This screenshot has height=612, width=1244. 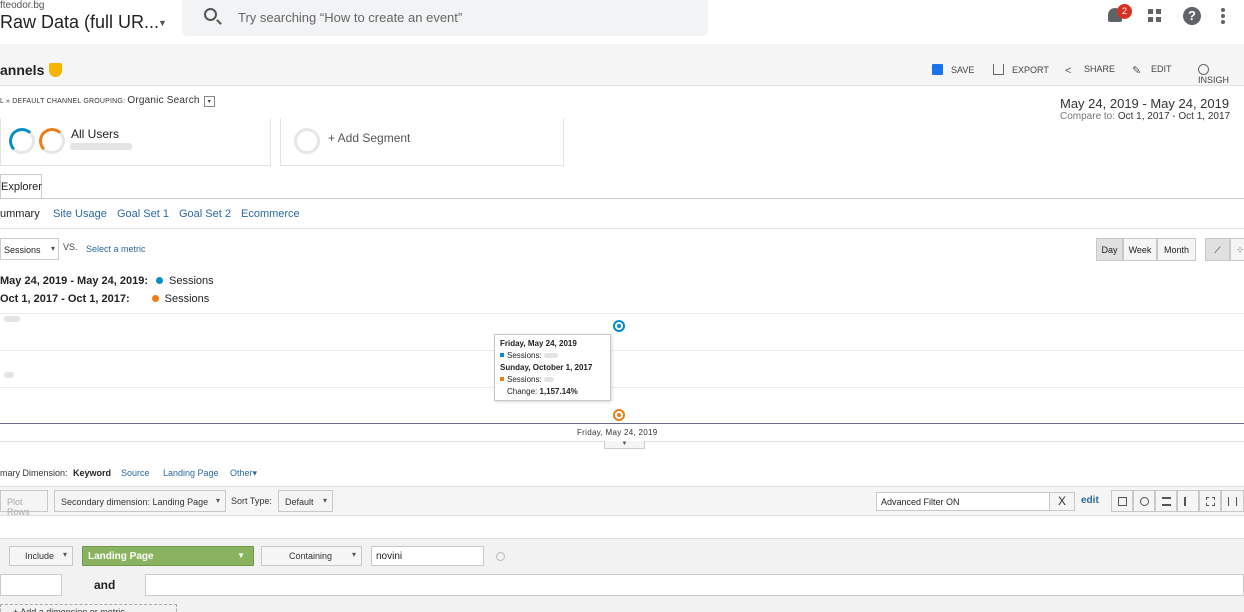 I want to click on dimension-keyword: Keyword, so click(x=92, y=473).